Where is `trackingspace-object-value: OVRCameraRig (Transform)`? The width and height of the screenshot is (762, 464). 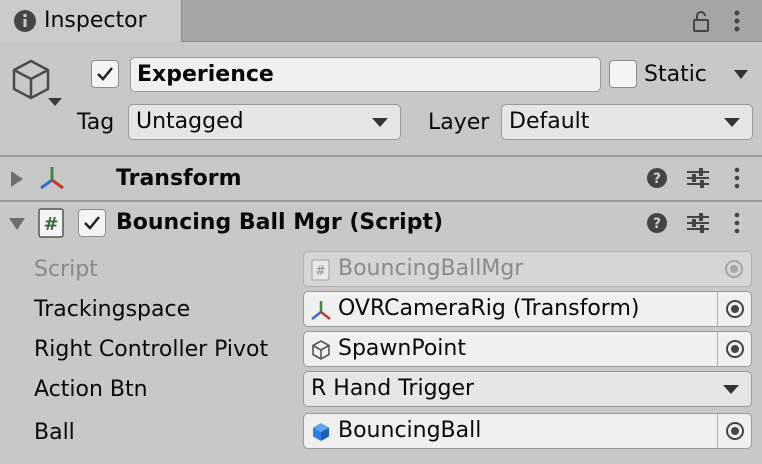
trackingspace-object-value: OVRCameraRig (Transform) is located at coordinates (489, 308).